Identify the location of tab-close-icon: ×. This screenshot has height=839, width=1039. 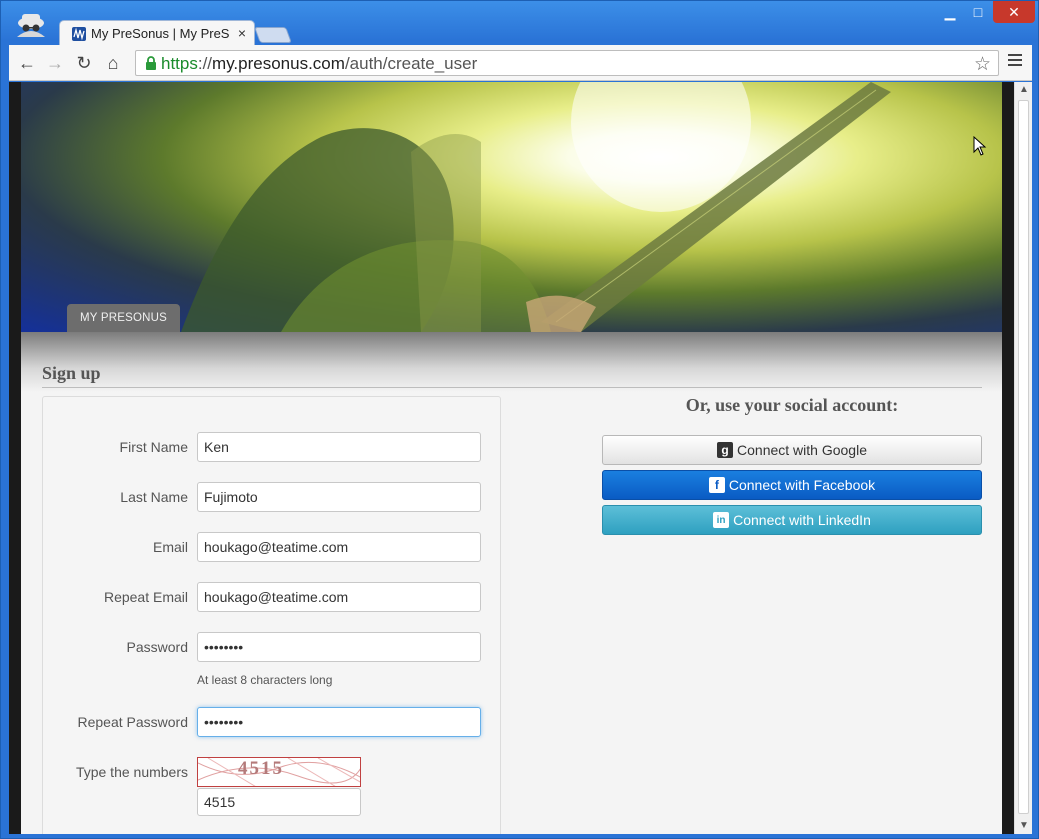
(242, 33).